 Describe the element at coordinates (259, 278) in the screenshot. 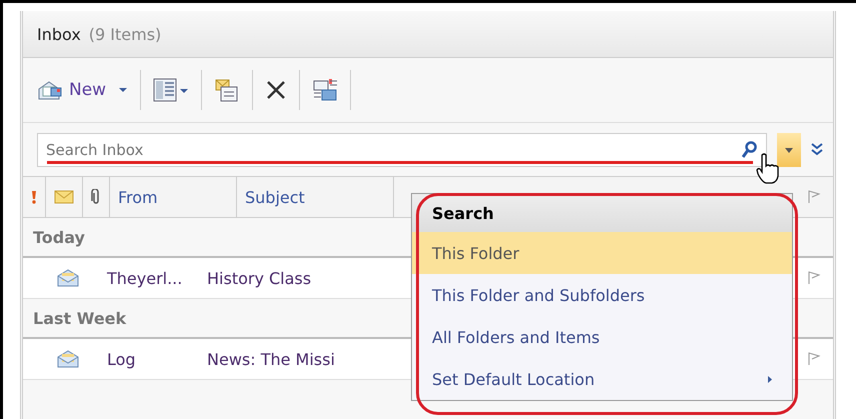

I see `subject-text: History Class` at that location.